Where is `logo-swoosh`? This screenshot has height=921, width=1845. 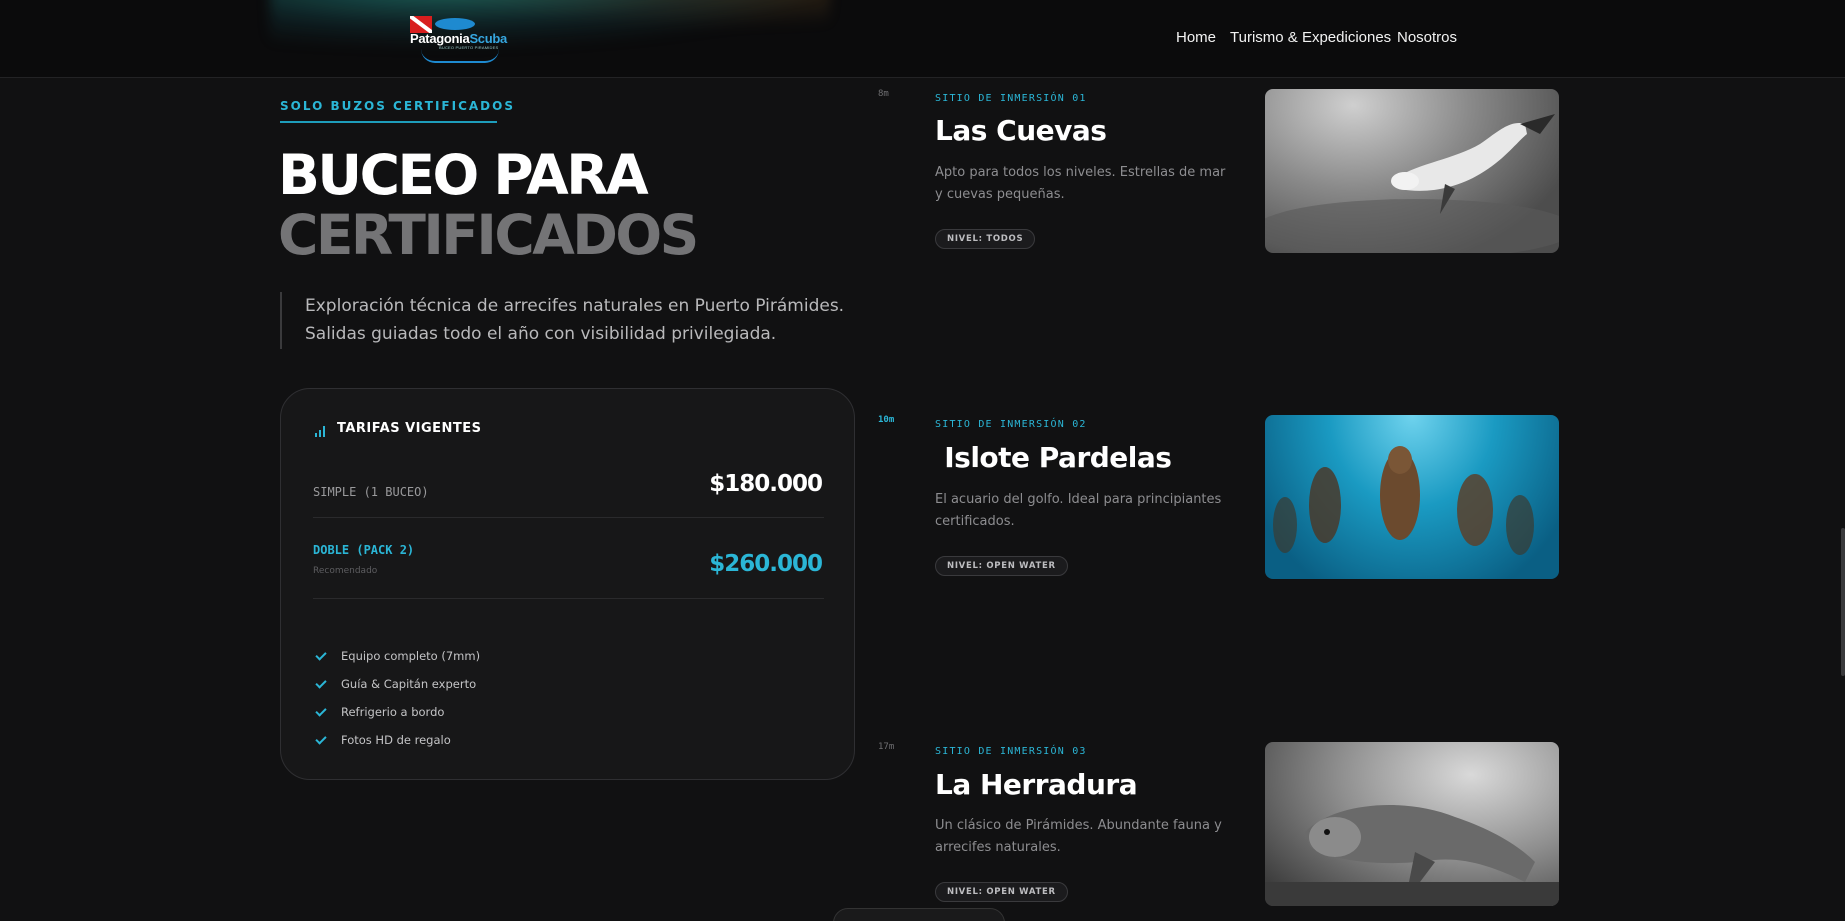 logo-swoosh is located at coordinates (460, 56).